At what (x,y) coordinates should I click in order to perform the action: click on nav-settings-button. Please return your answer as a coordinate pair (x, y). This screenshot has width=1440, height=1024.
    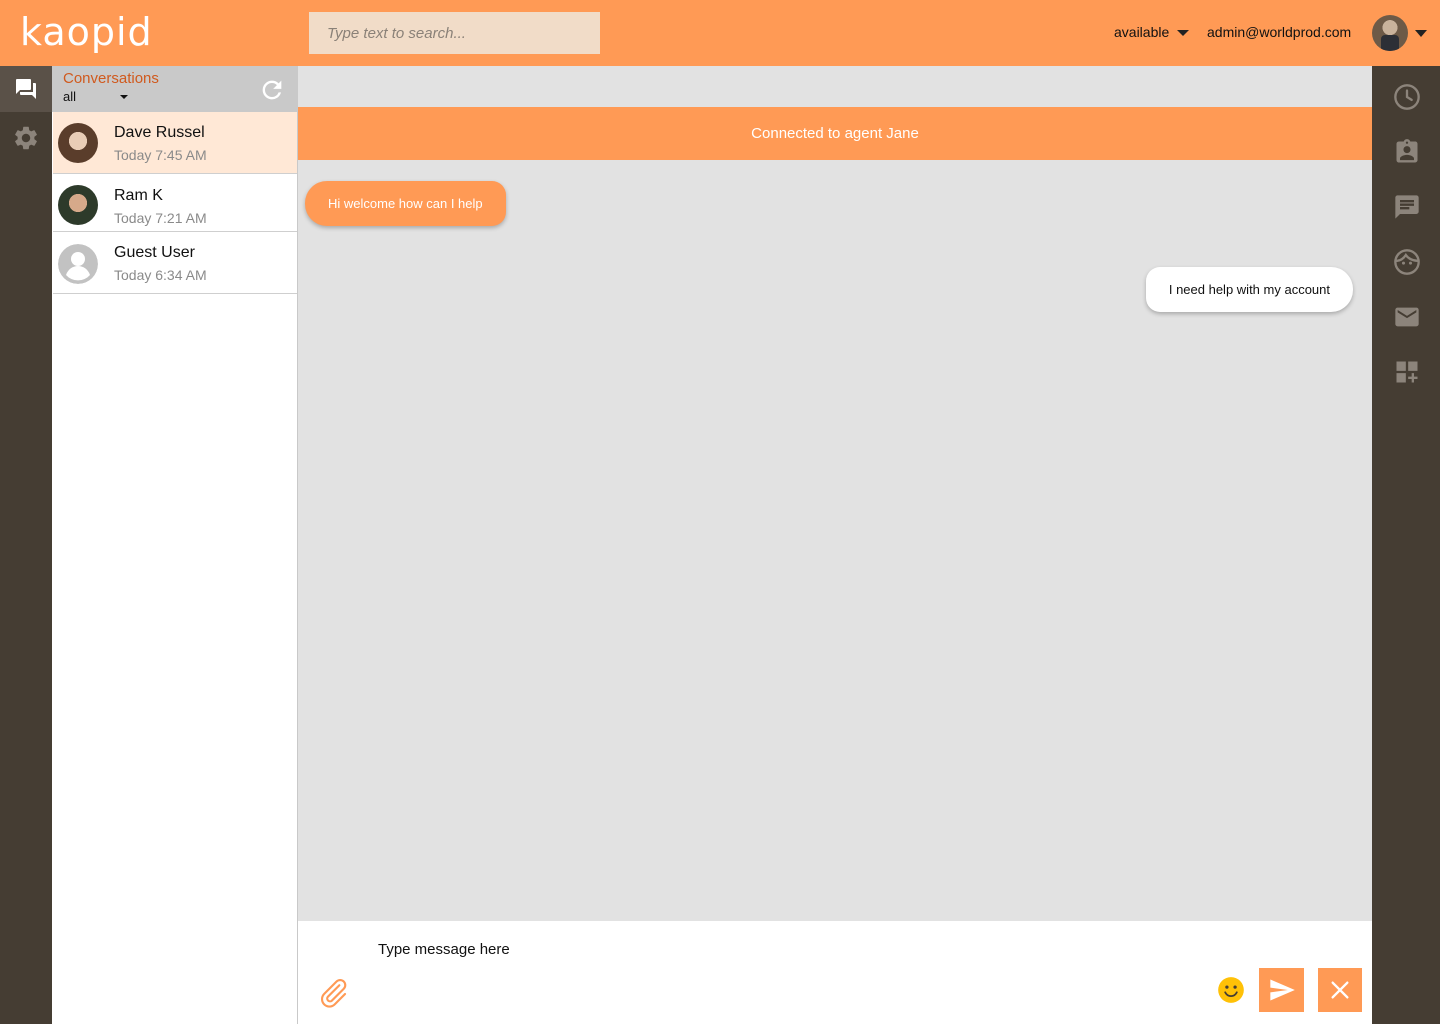
    Looking at the image, I should click on (26, 138).